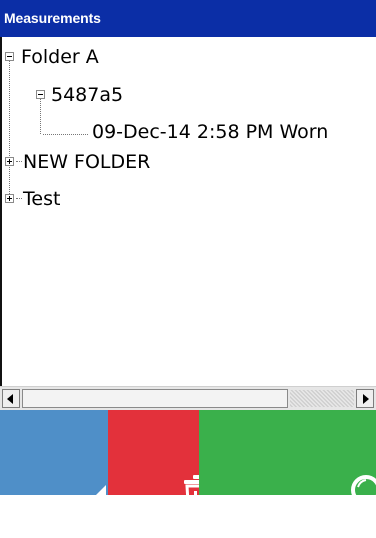 This screenshot has width=376, height=538. What do you see at coordinates (9, 127) in the screenshot?
I see `tree-line-root` at bounding box center [9, 127].